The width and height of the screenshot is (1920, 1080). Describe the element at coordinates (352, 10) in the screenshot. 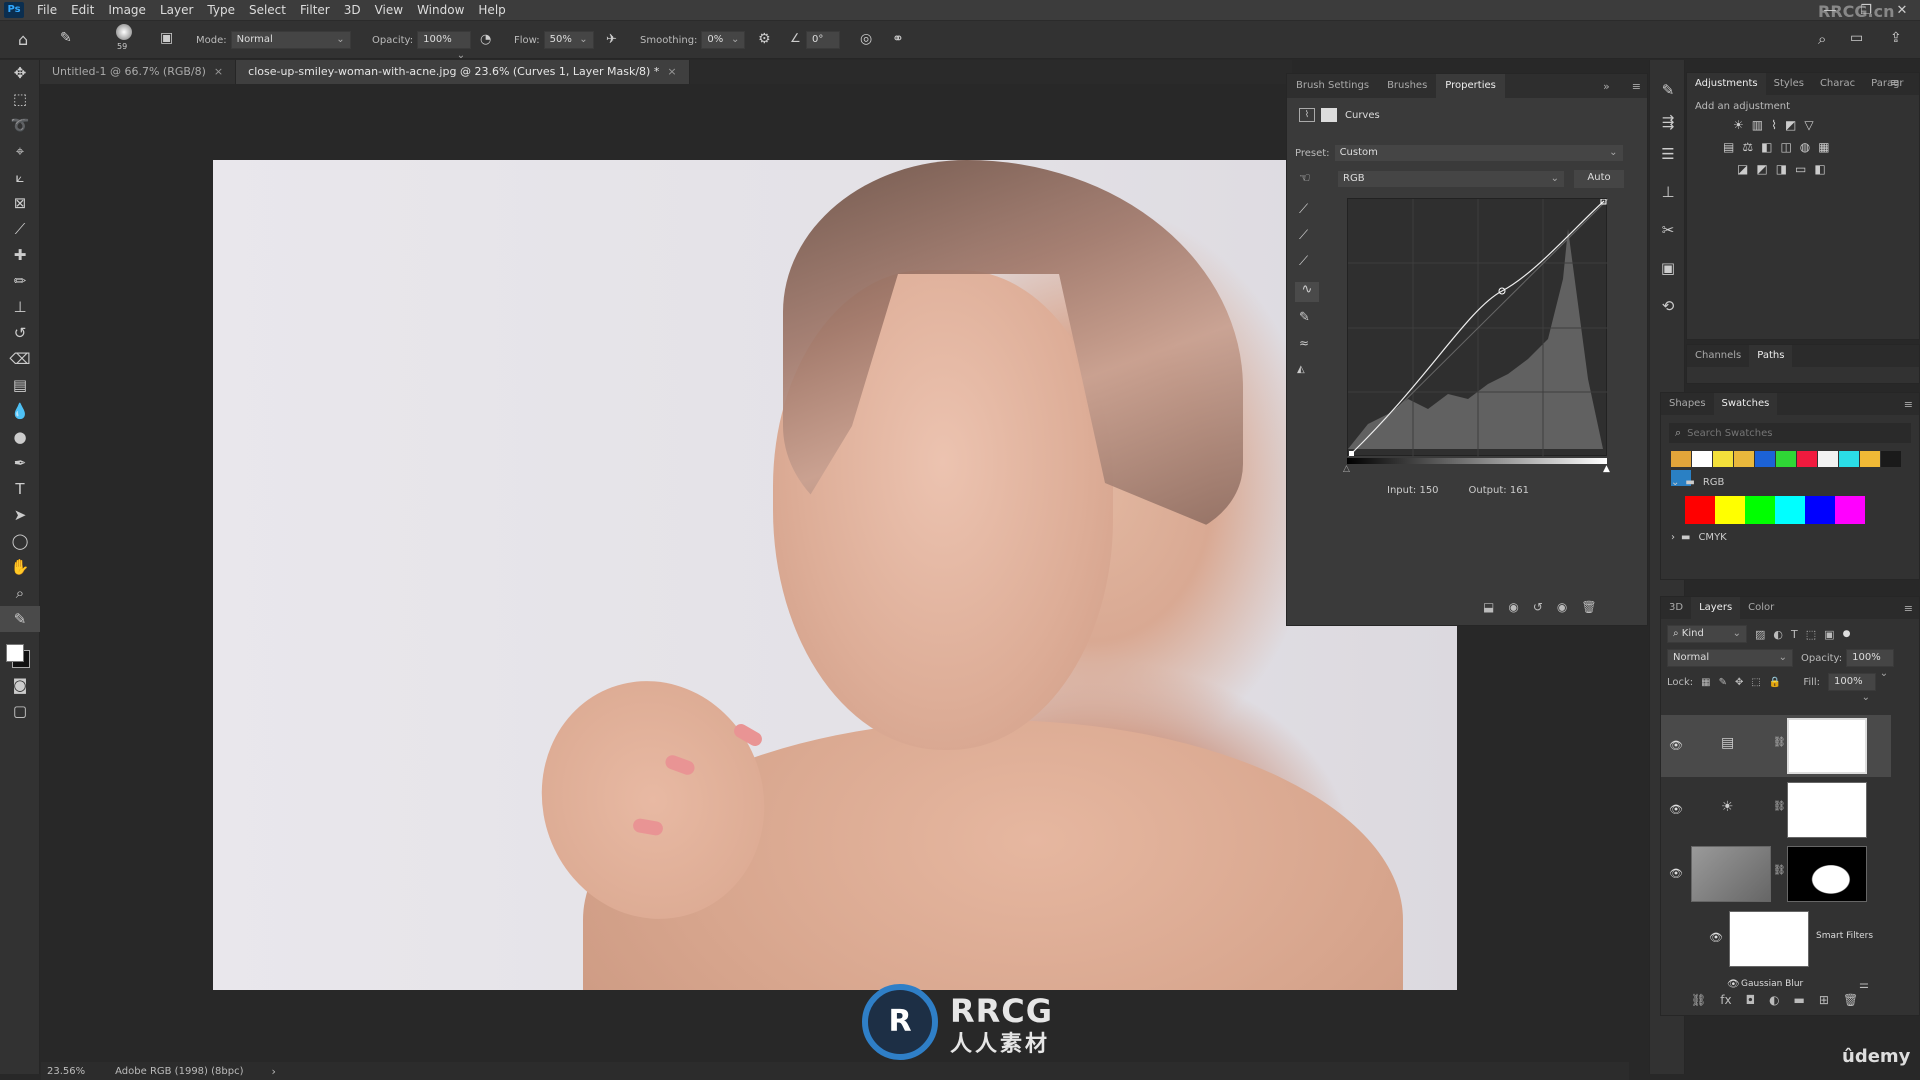

I see `menu-3d: 3D` at that location.